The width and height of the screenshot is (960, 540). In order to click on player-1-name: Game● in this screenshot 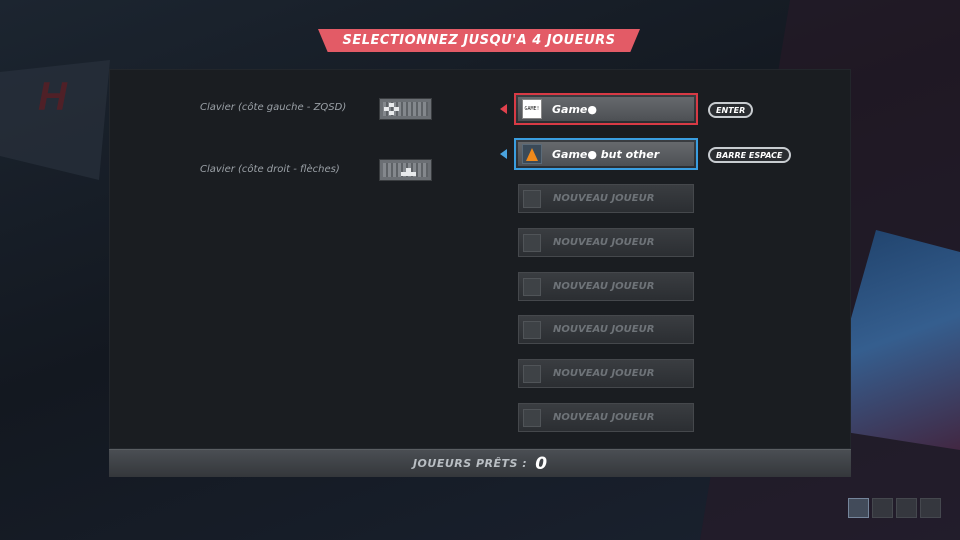, I will do `click(574, 109)`.